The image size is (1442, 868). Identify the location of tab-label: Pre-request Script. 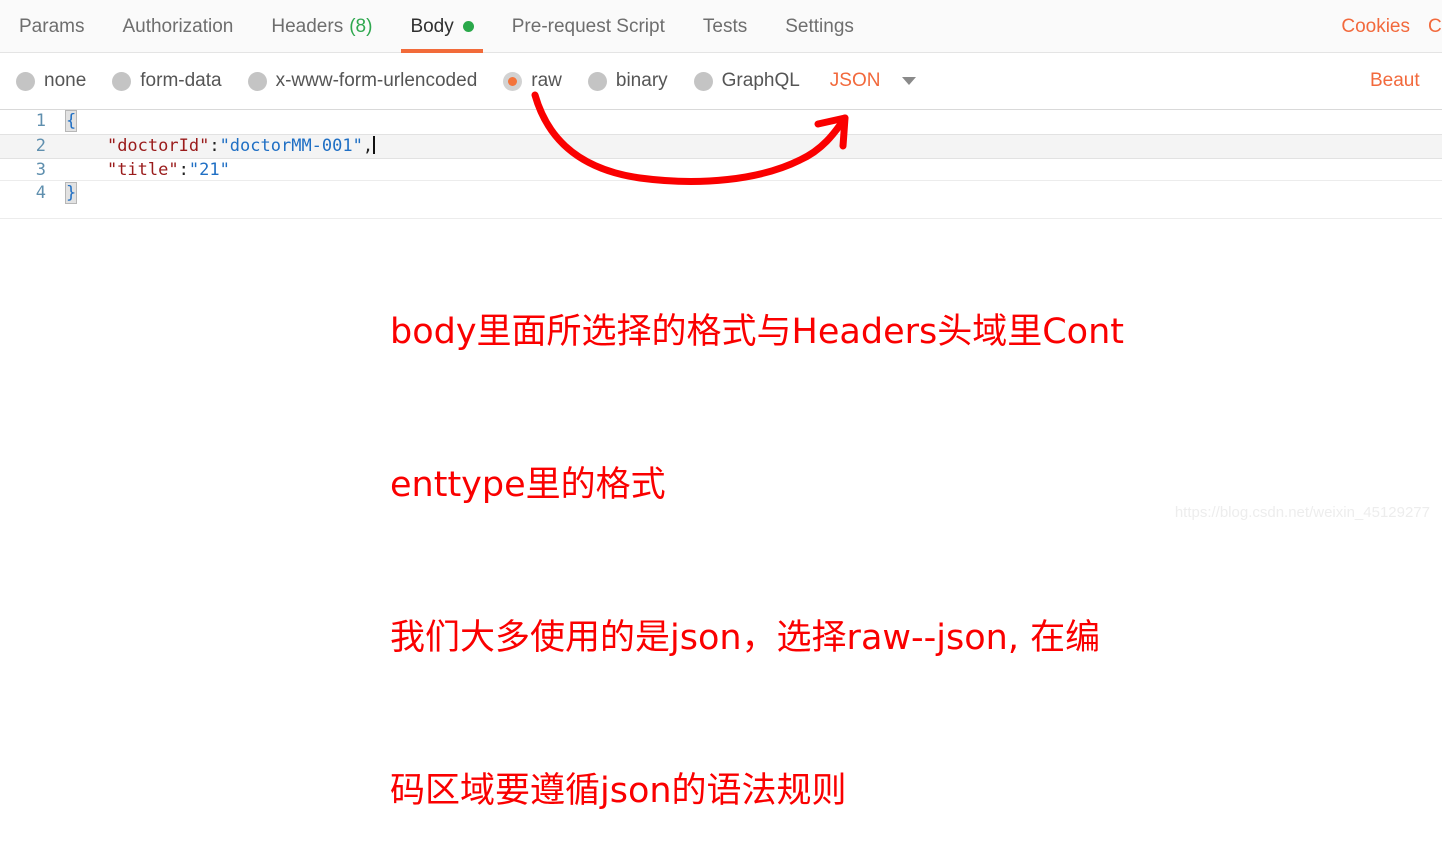
(588, 26).